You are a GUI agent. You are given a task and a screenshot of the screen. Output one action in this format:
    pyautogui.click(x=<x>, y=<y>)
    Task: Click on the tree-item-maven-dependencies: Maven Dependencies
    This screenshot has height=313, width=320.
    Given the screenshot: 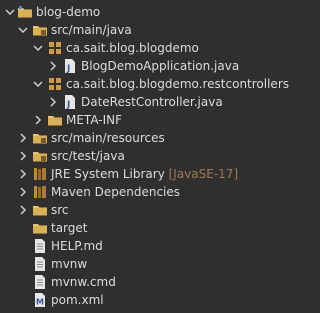 What is the action you would take?
    pyautogui.click(x=158, y=192)
    